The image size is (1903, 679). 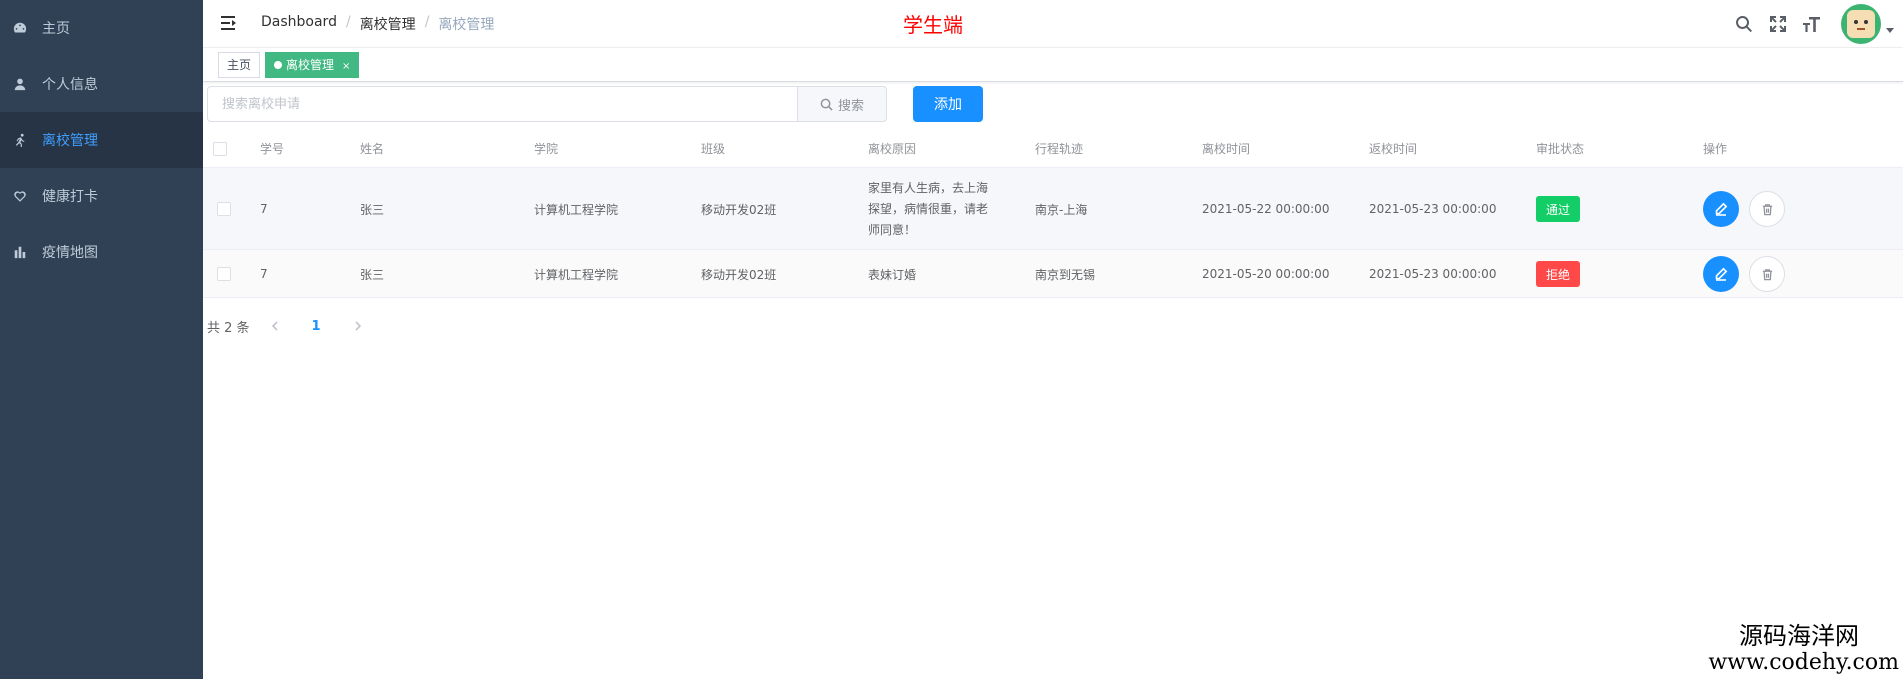 What do you see at coordinates (1053, 24) in the screenshot?
I see `navbar: Dashboard / 离校管理 / 离校管理 学生端` at bounding box center [1053, 24].